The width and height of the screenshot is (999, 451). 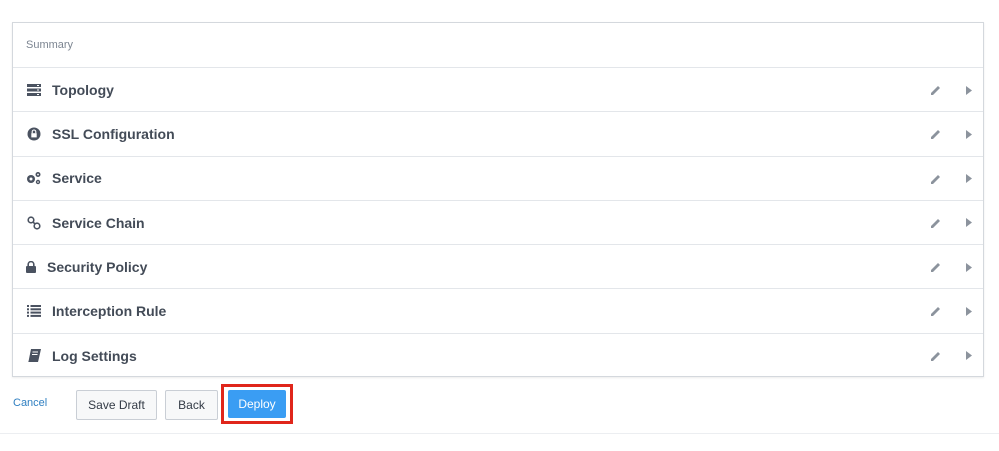 I want to click on server-icon, so click(x=34, y=90).